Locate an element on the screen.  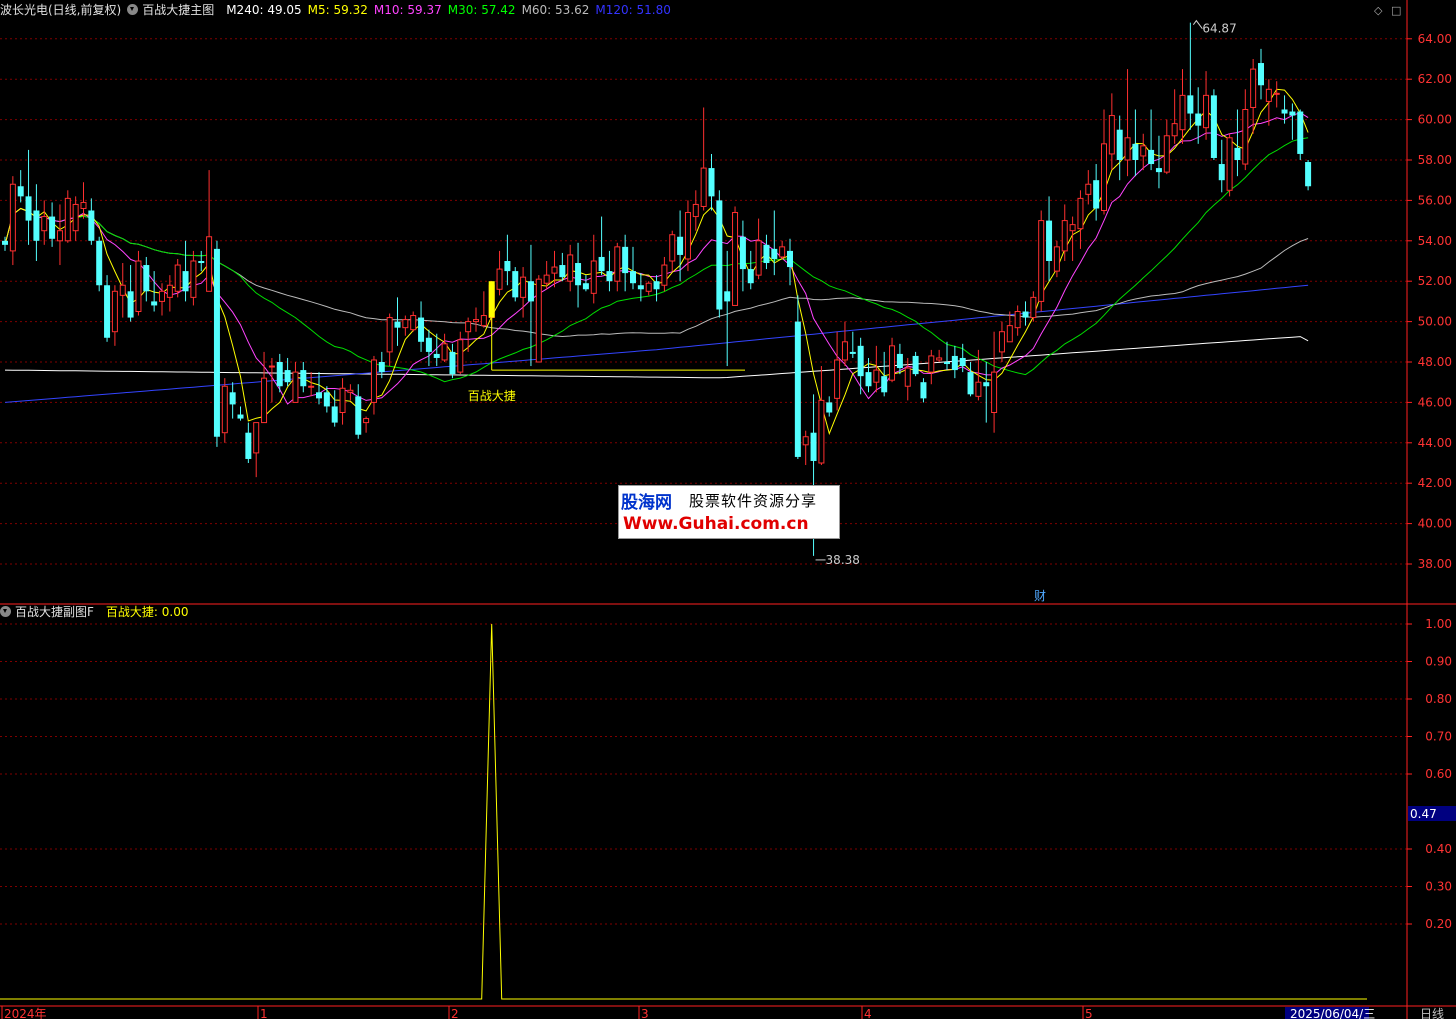
restore-icon: ◇ is located at coordinates (1378, 10).